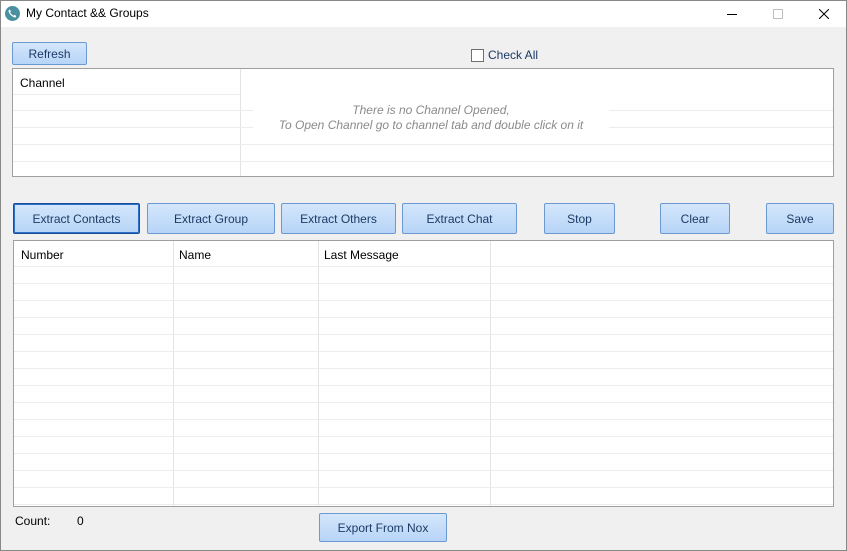 Image resolution: width=847 pixels, height=551 pixels. What do you see at coordinates (459, 218) in the screenshot?
I see `extract-chat-button: Extract Chat` at bounding box center [459, 218].